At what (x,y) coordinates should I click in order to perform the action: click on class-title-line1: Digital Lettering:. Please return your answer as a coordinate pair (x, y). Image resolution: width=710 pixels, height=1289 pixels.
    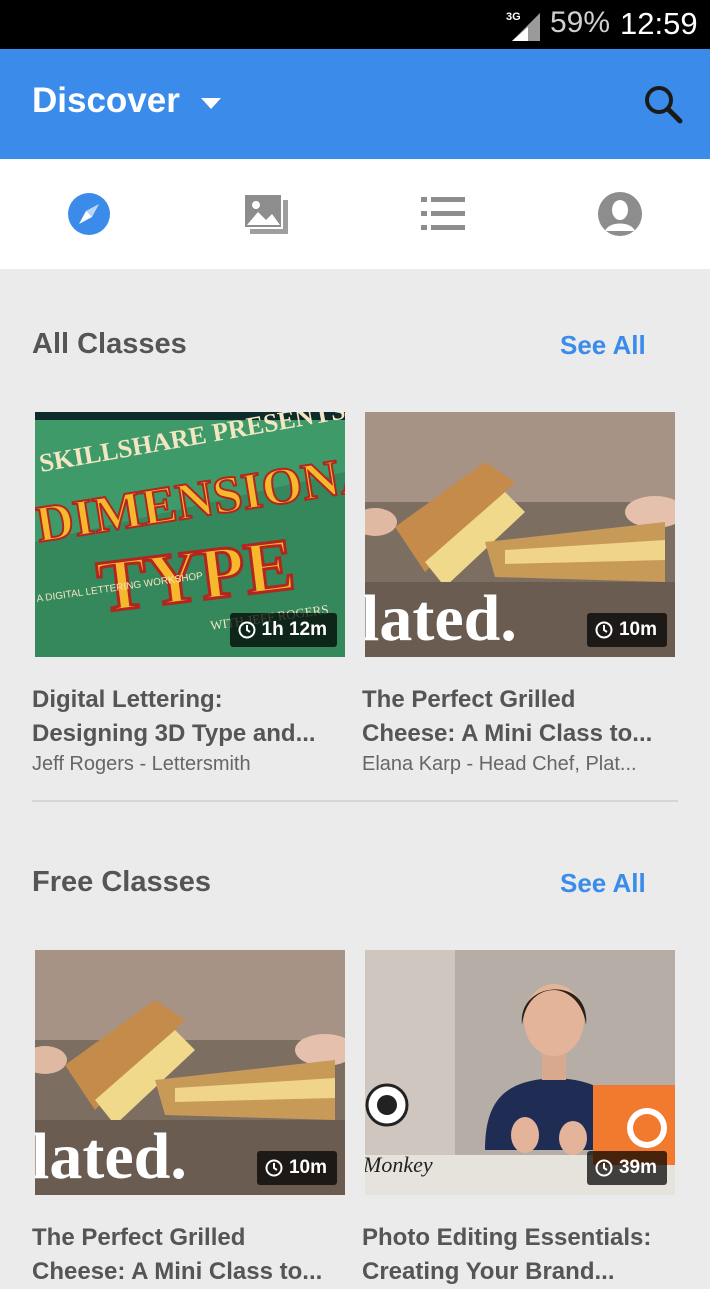
    Looking at the image, I should click on (127, 699).